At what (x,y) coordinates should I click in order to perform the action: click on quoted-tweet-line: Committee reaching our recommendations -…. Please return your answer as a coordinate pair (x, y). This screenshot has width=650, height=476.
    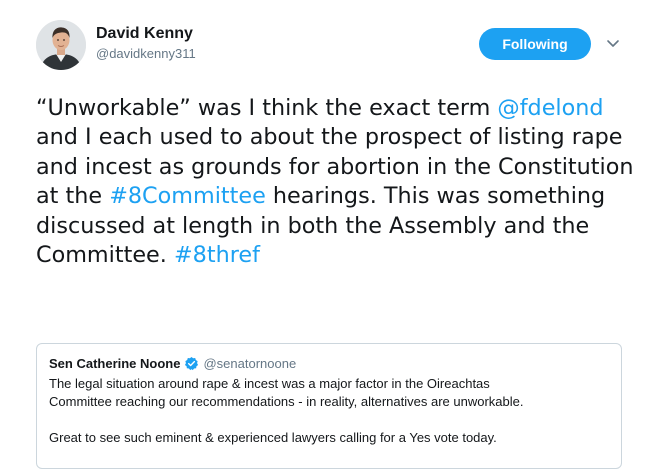
    Looking at the image, I should click on (286, 401).